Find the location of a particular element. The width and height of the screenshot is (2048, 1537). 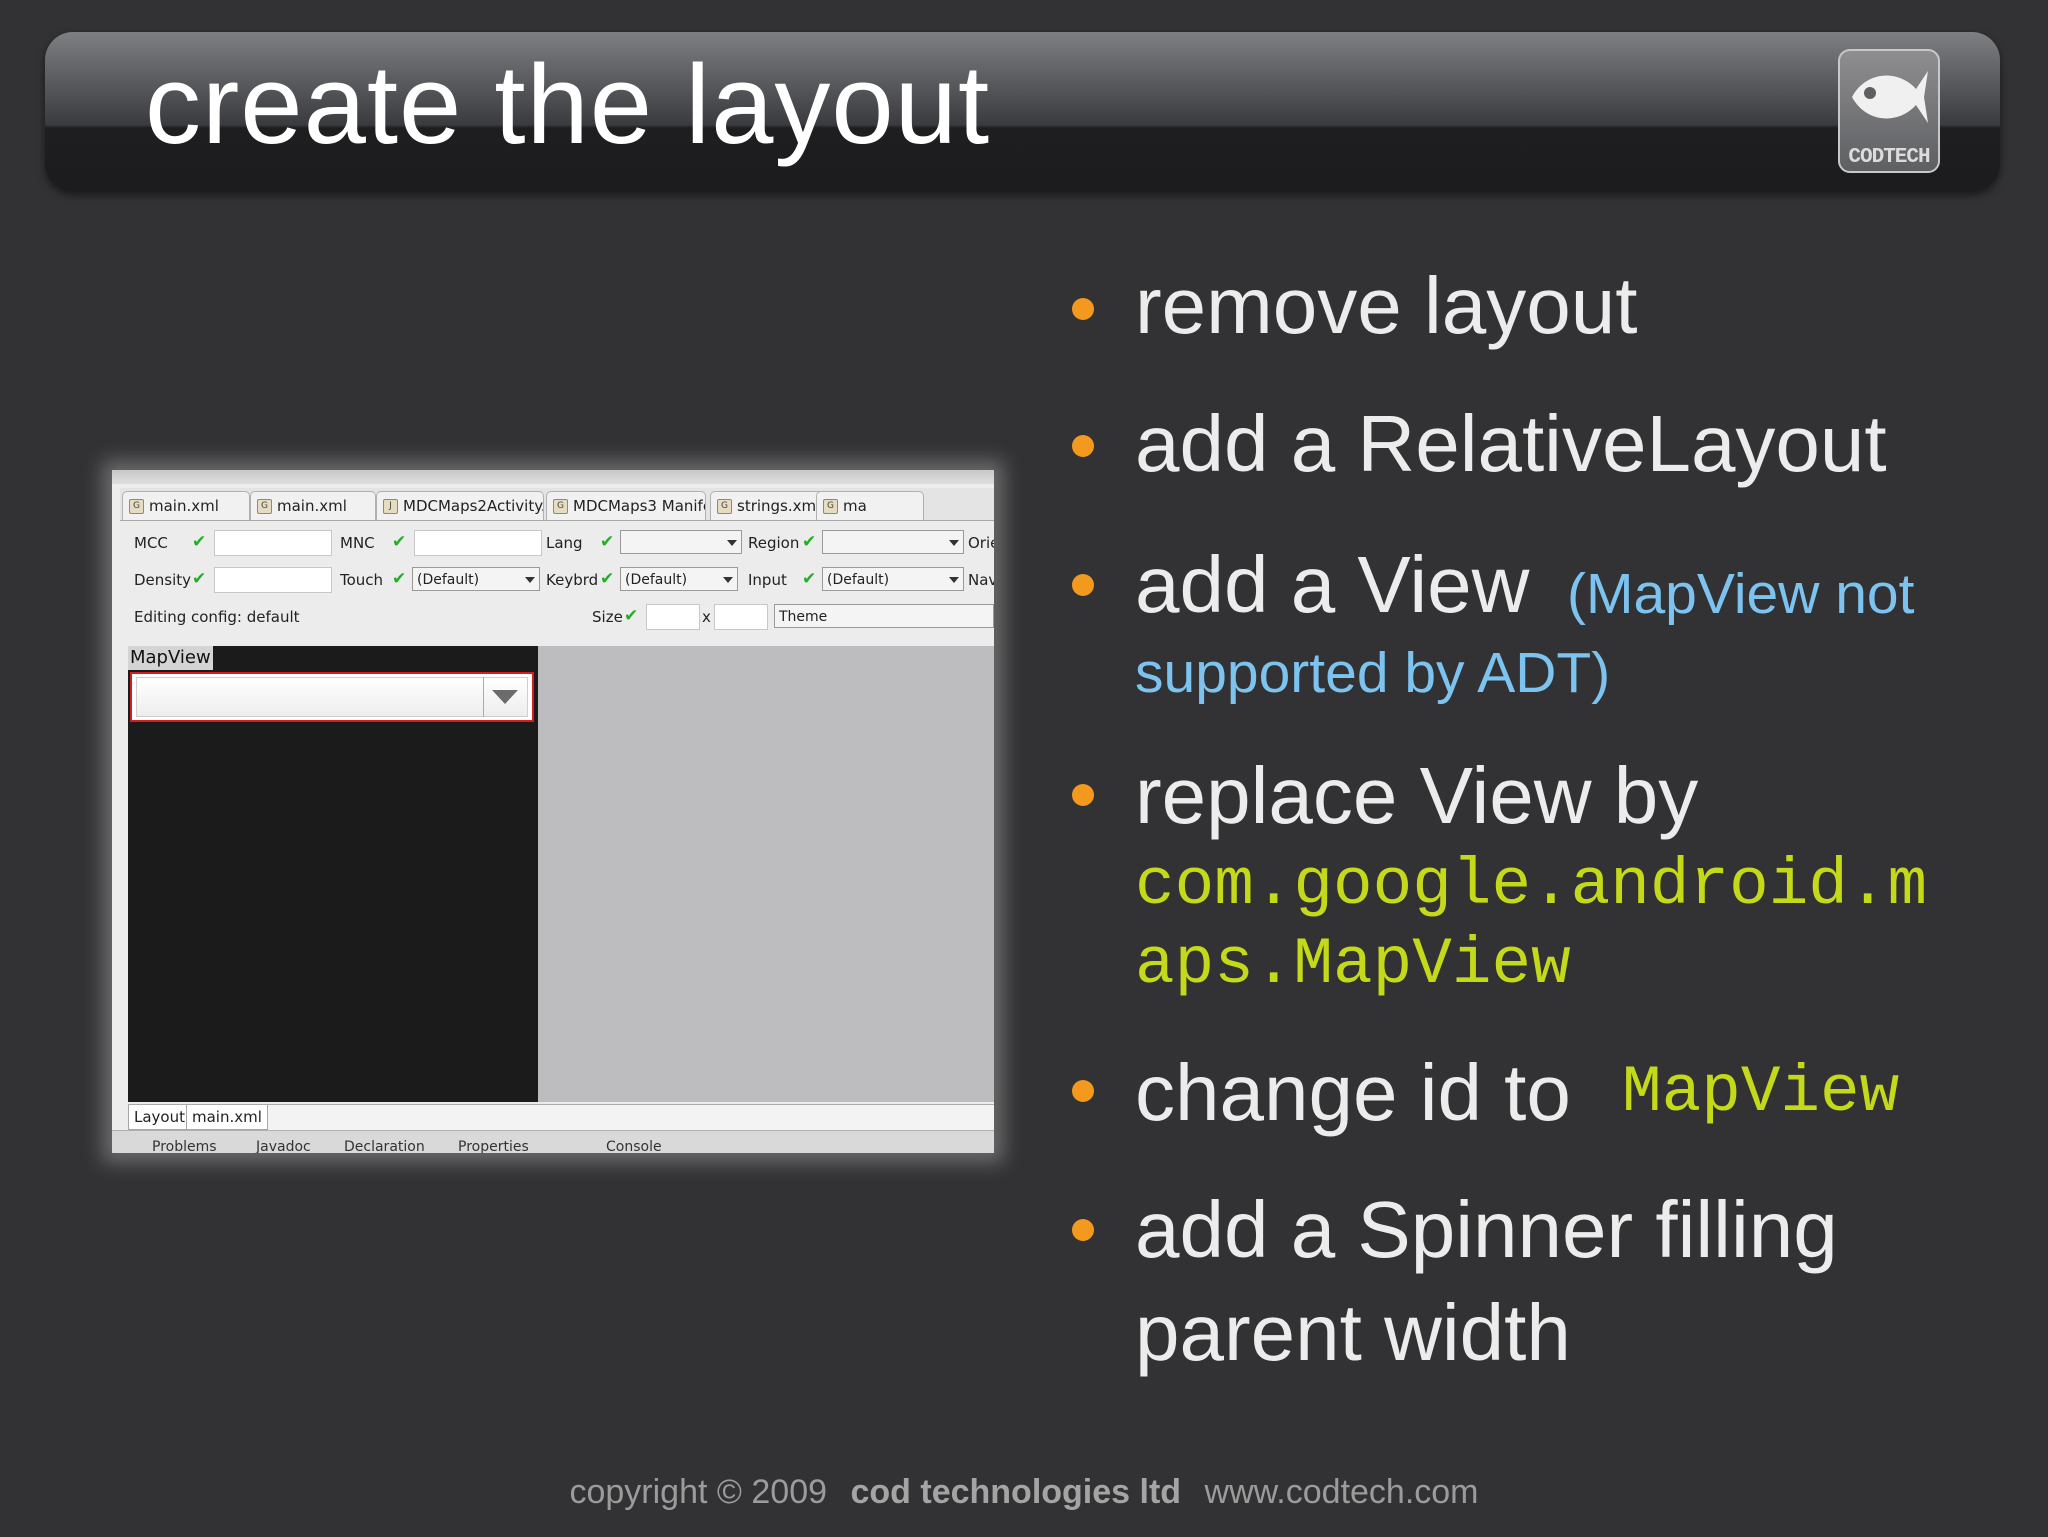

bullet-replace-view: replace View by is located at coordinates (1417, 795).